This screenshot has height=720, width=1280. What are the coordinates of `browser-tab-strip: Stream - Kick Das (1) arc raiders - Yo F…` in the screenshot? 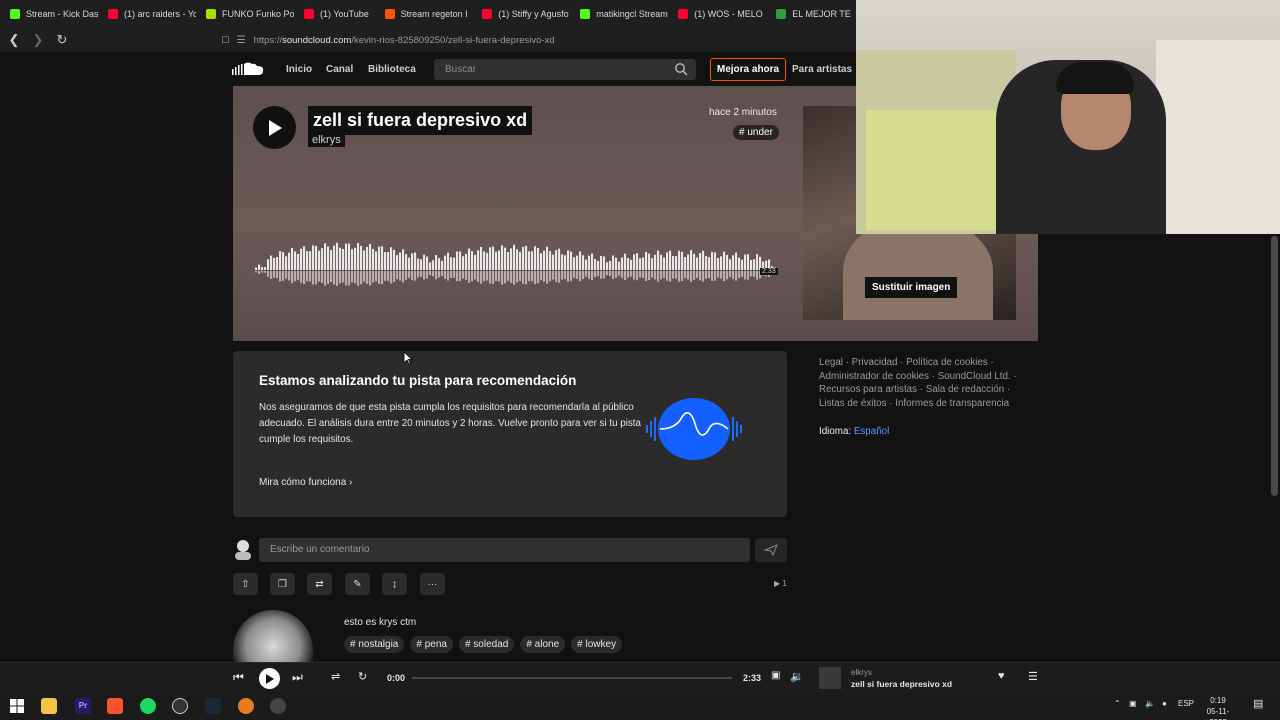 It's located at (428, 14).